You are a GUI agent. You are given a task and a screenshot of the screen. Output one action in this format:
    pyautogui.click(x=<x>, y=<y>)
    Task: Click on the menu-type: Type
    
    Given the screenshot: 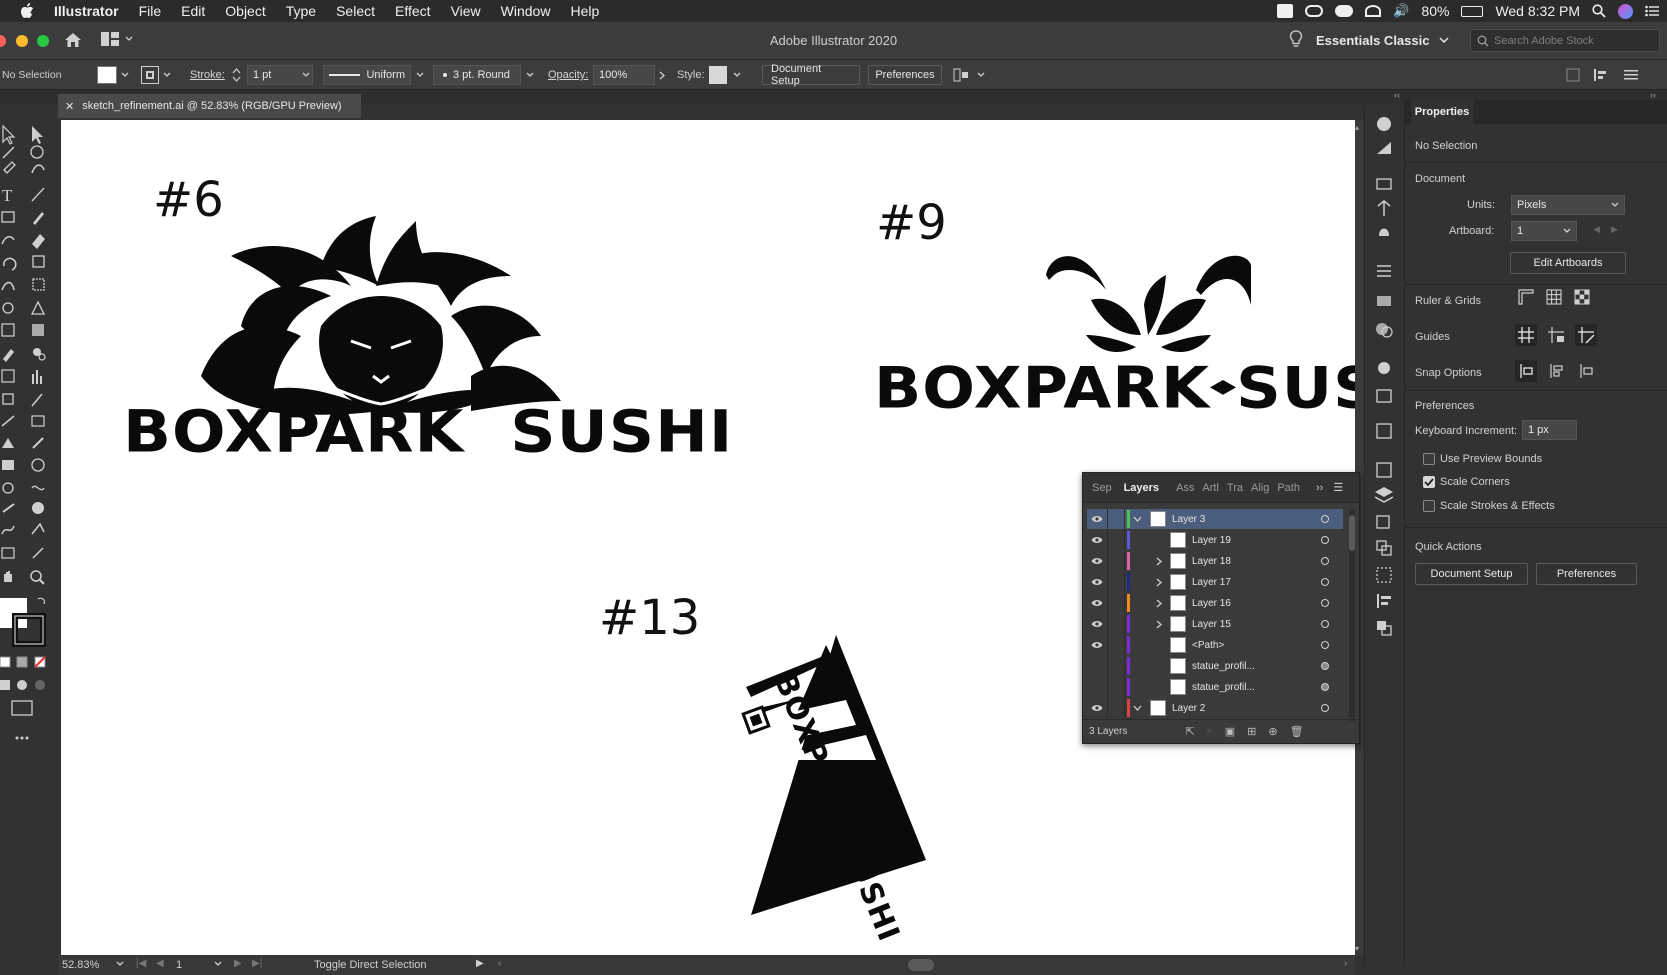 What is the action you would take?
    pyautogui.click(x=301, y=11)
    